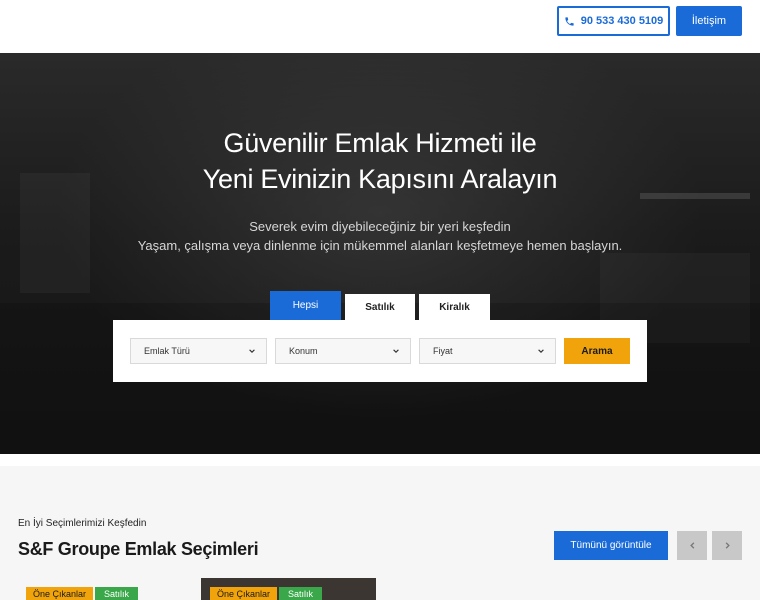  What do you see at coordinates (380, 26) in the screenshot?
I see `site-header: 90 533 430 5109 İletişim` at bounding box center [380, 26].